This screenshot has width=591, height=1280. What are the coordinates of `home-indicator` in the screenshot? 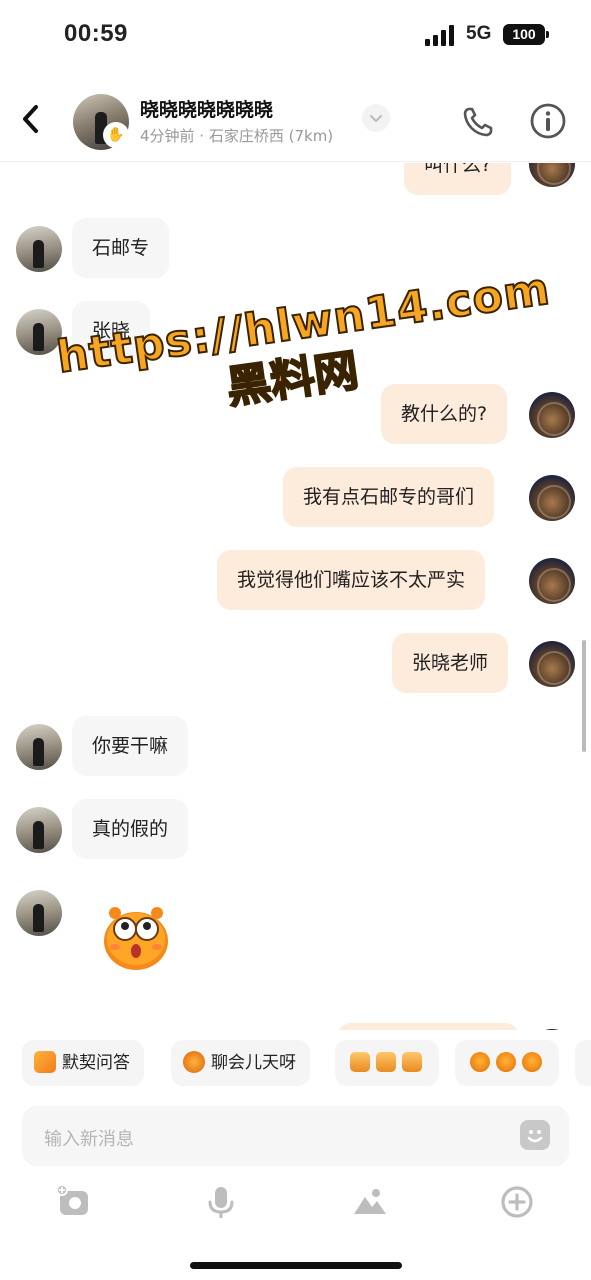 It's located at (296, 1265).